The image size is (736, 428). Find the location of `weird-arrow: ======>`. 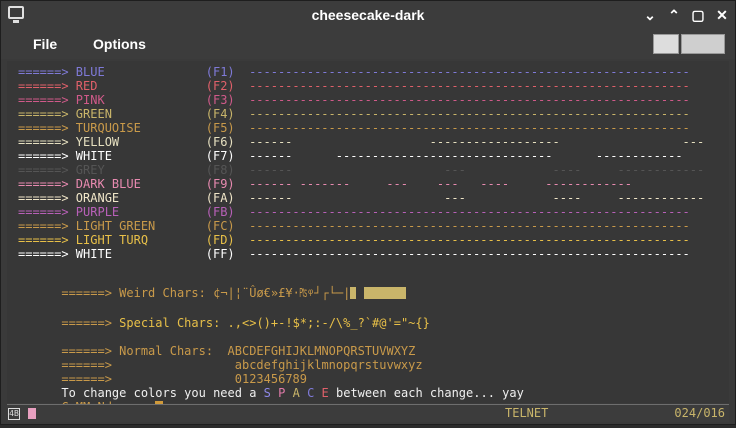

weird-arrow: ======> is located at coordinates (90, 293).